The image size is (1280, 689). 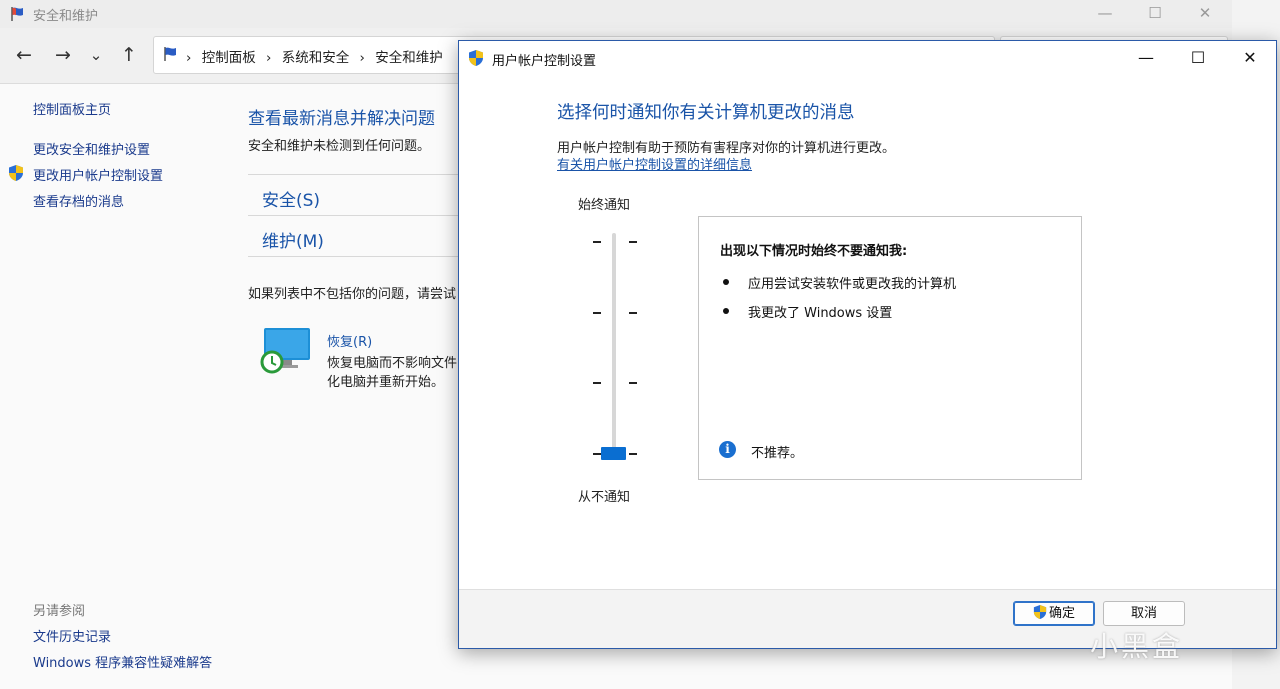 I want to click on ok-button: 确定, so click(x=1054, y=613).